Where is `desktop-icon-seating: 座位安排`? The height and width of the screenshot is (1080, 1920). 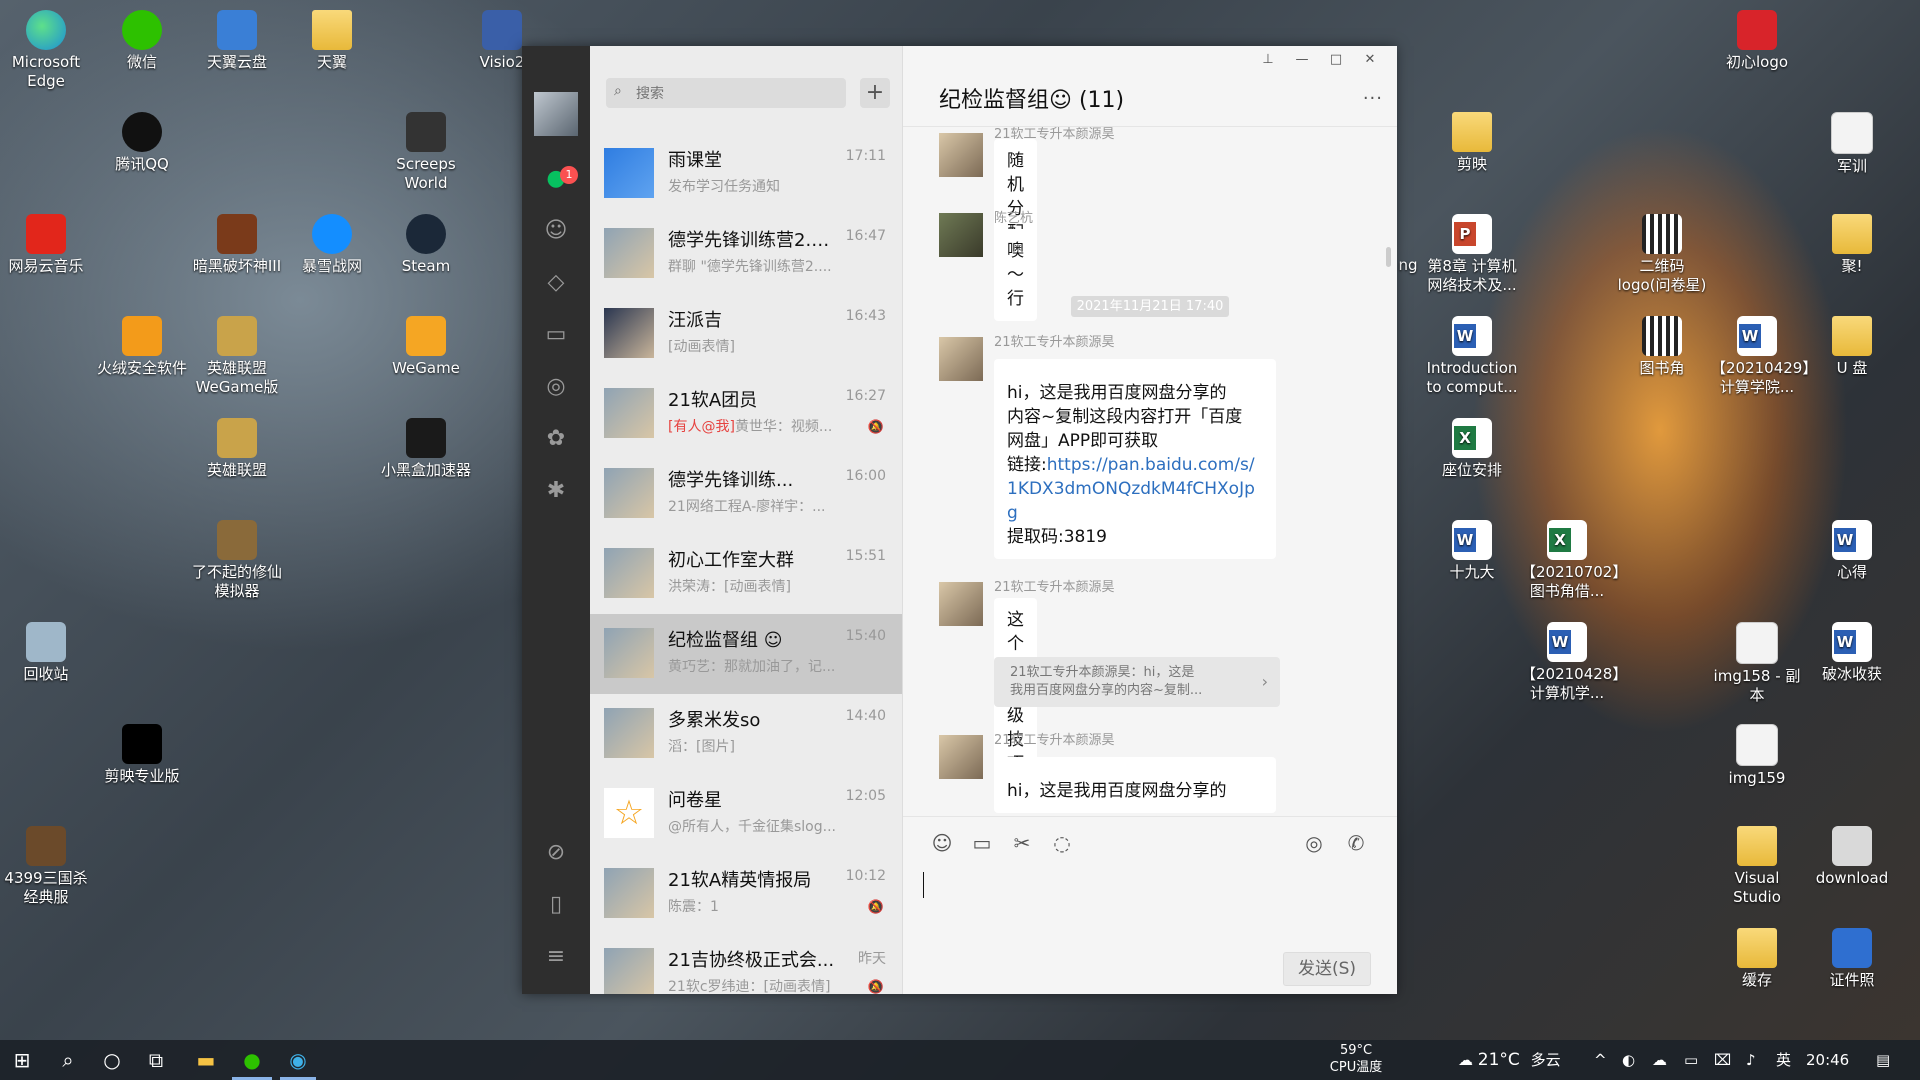
desktop-icon-seating: 座位安排 is located at coordinates (1472, 447).